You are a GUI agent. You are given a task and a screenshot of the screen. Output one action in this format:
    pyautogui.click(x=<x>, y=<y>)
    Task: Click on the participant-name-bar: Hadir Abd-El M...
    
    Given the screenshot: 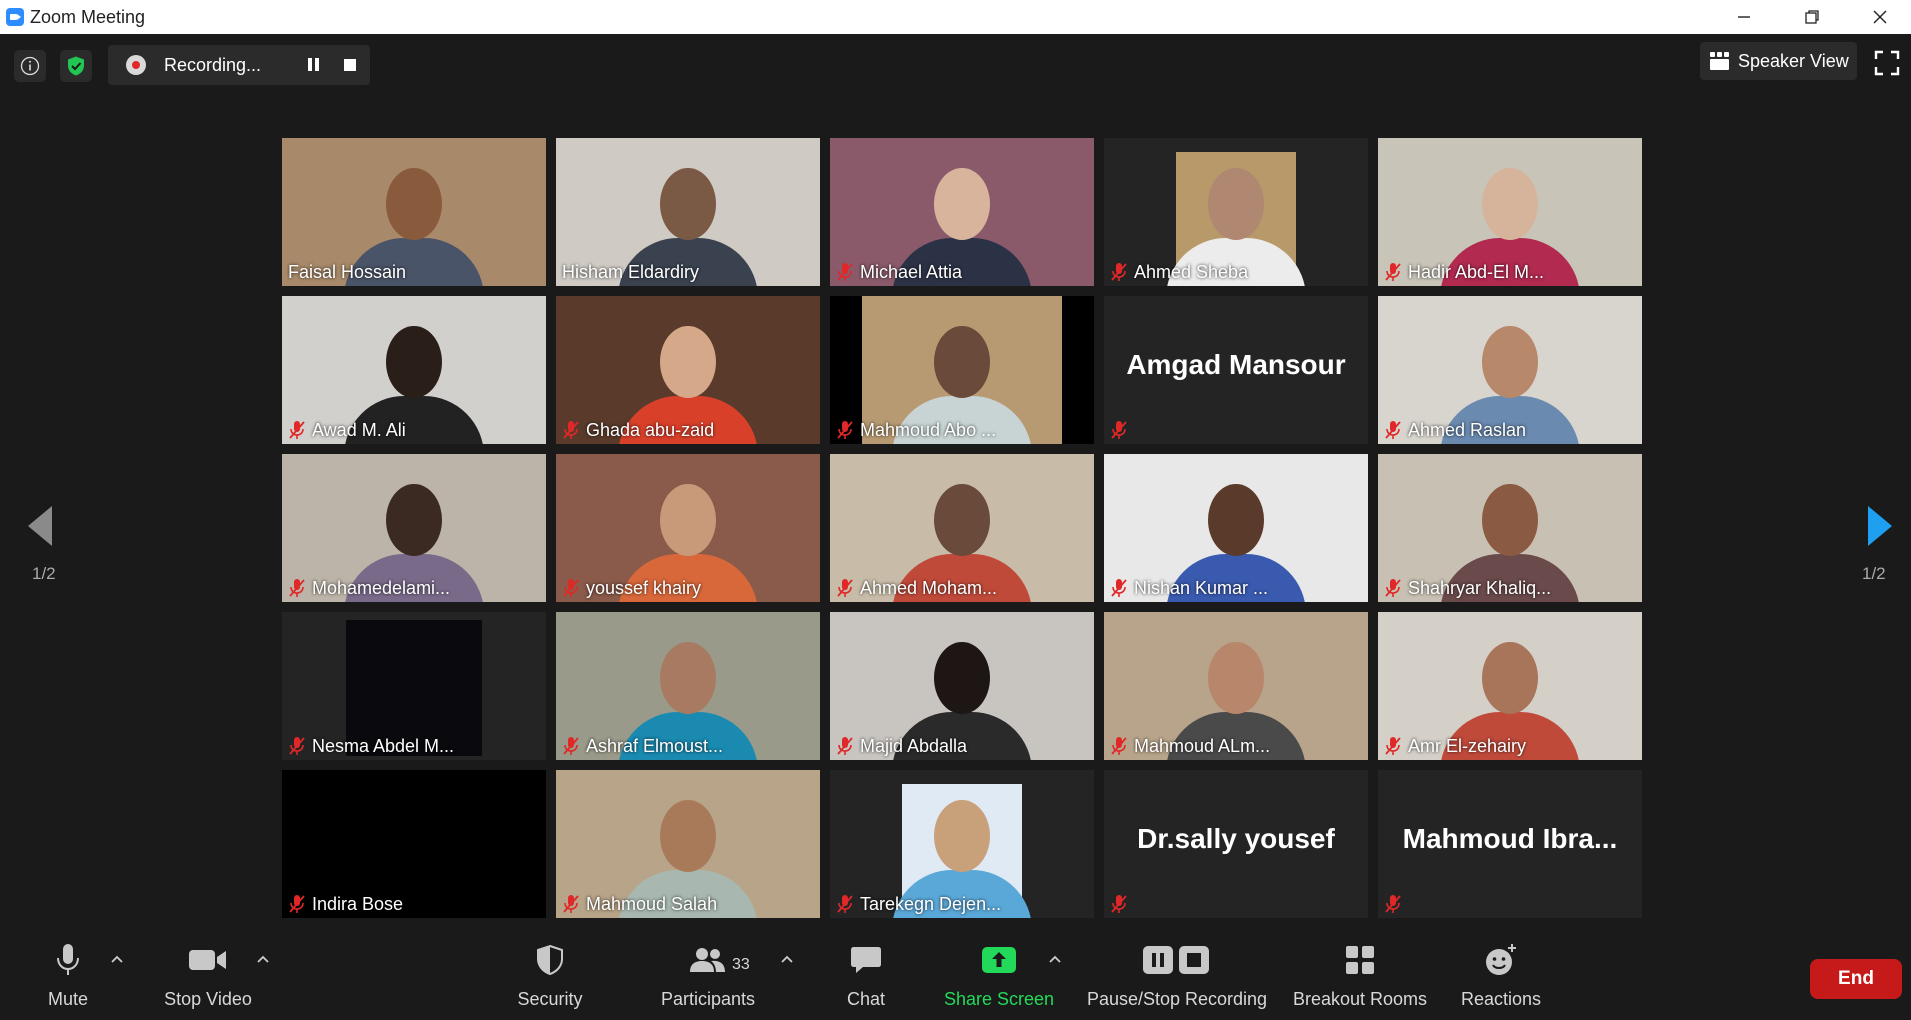 What is the action you would take?
    pyautogui.click(x=1463, y=272)
    